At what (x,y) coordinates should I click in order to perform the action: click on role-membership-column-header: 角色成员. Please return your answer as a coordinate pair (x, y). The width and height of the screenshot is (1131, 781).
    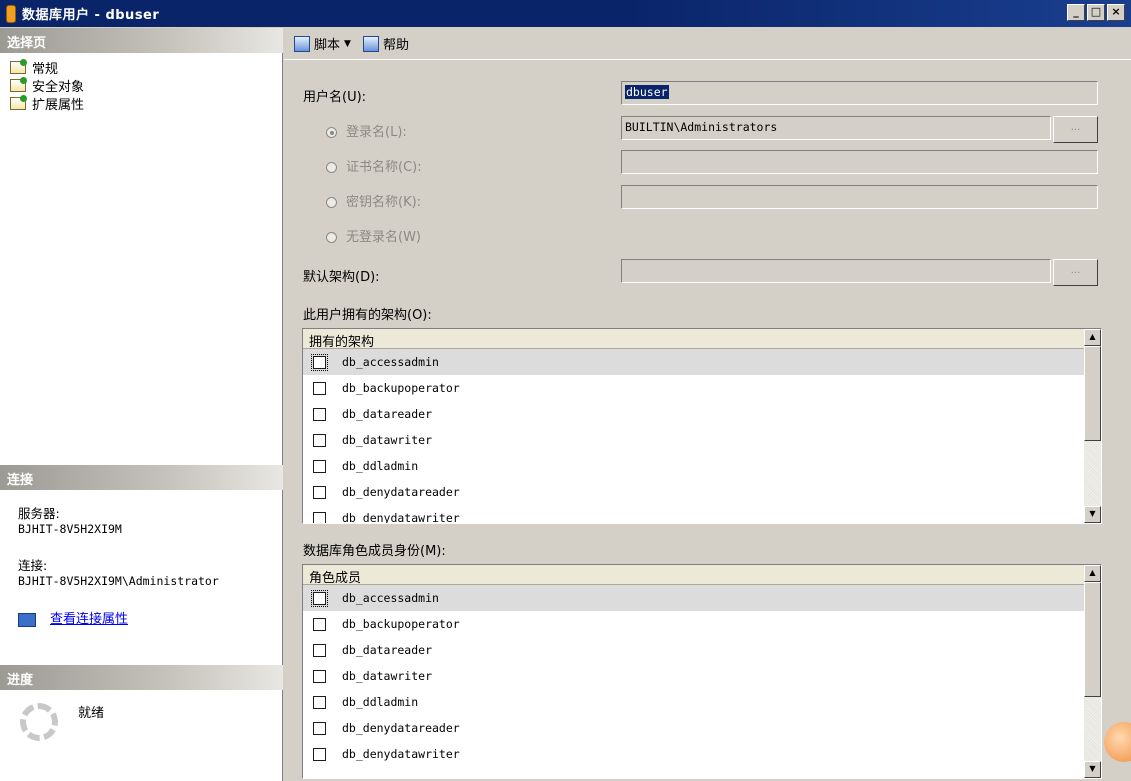
    Looking at the image, I should click on (702, 575).